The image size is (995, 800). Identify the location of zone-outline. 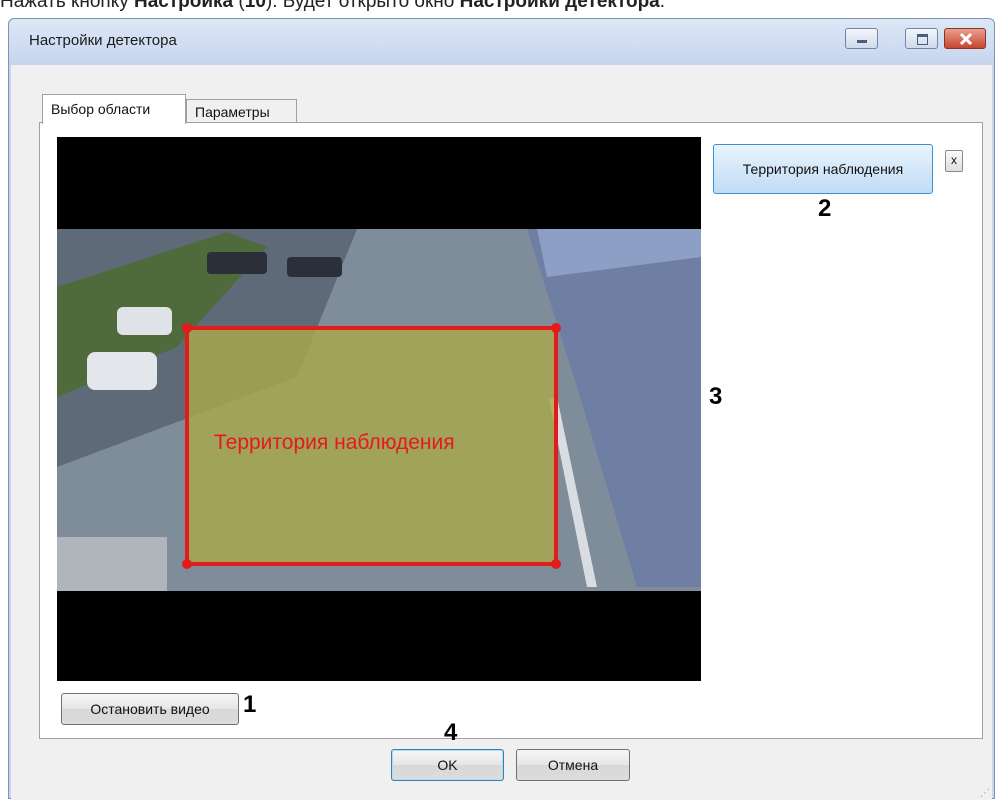
(371, 446).